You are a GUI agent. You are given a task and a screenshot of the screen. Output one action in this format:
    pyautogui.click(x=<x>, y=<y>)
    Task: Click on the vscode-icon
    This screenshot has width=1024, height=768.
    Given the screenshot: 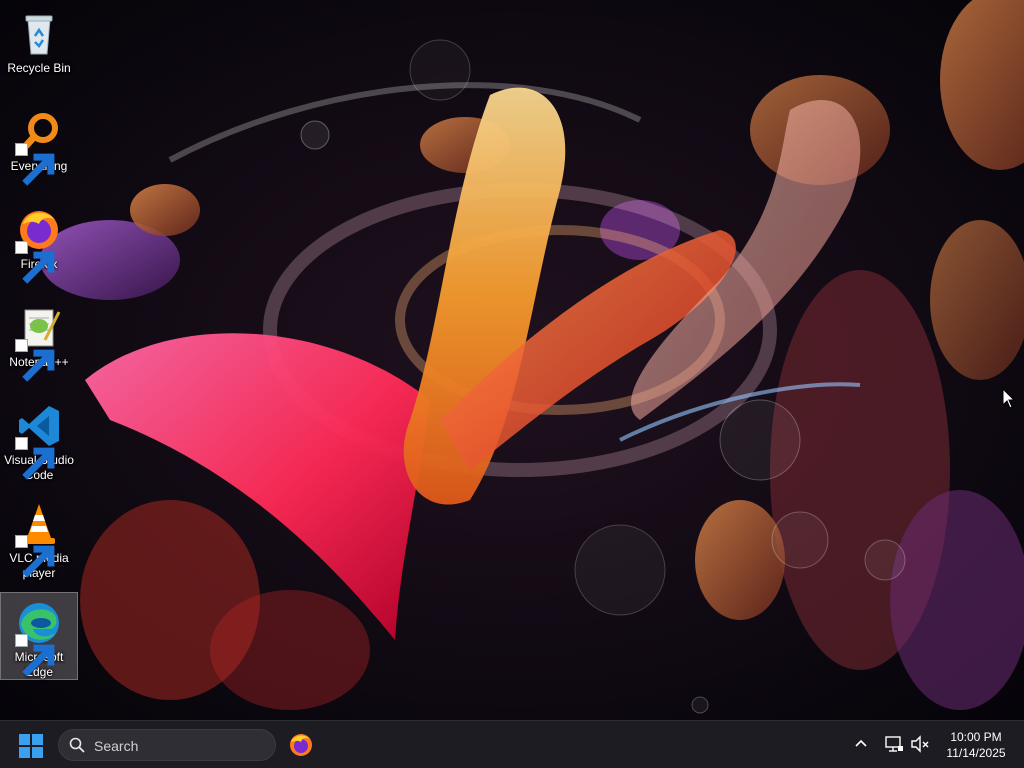 What is the action you would take?
    pyautogui.click(x=39, y=441)
    